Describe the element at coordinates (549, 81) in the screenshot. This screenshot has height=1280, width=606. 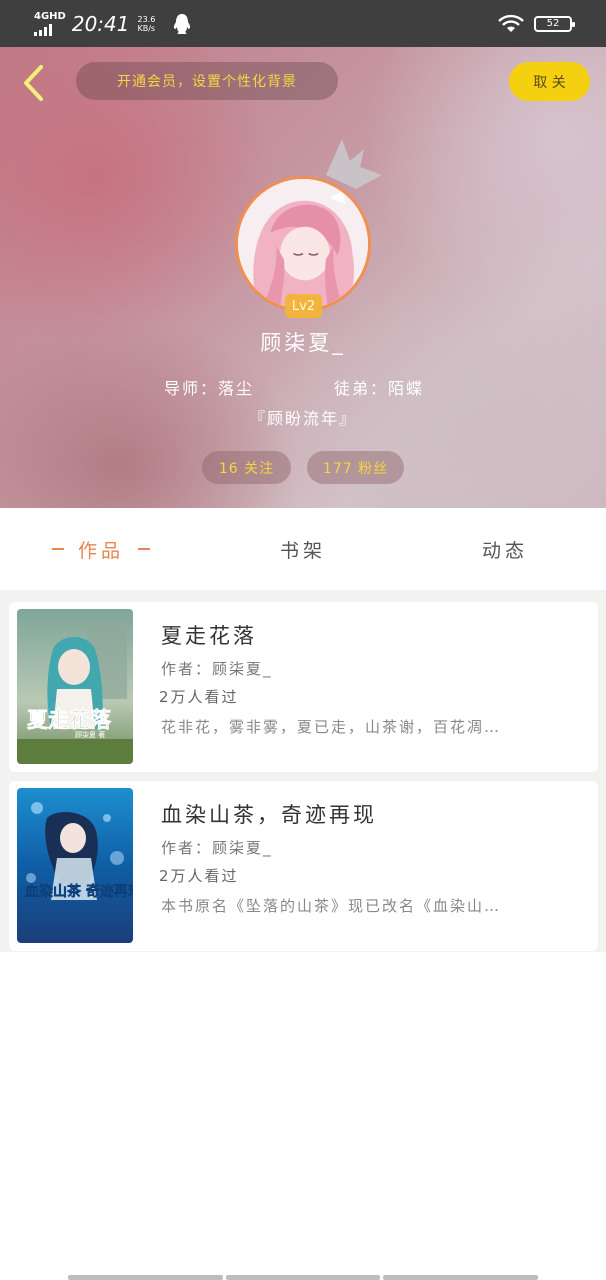
I see `unfollow-button: 取 关` at that location.